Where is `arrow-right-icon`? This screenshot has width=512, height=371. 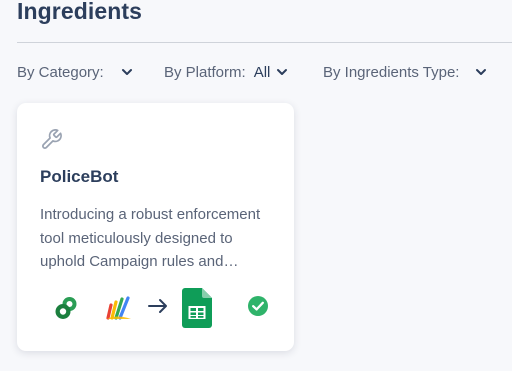 arrow-right-icon is located at coordinates (158, 306).